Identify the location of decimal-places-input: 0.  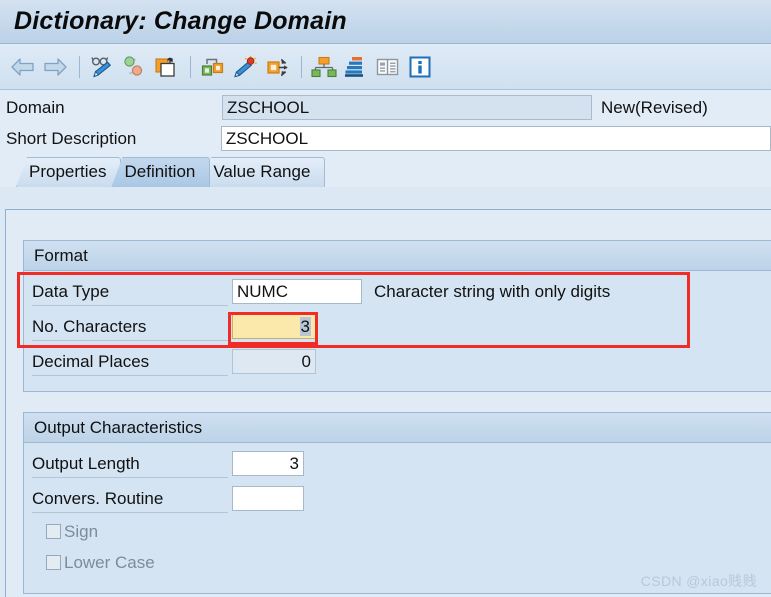
(274, 361).